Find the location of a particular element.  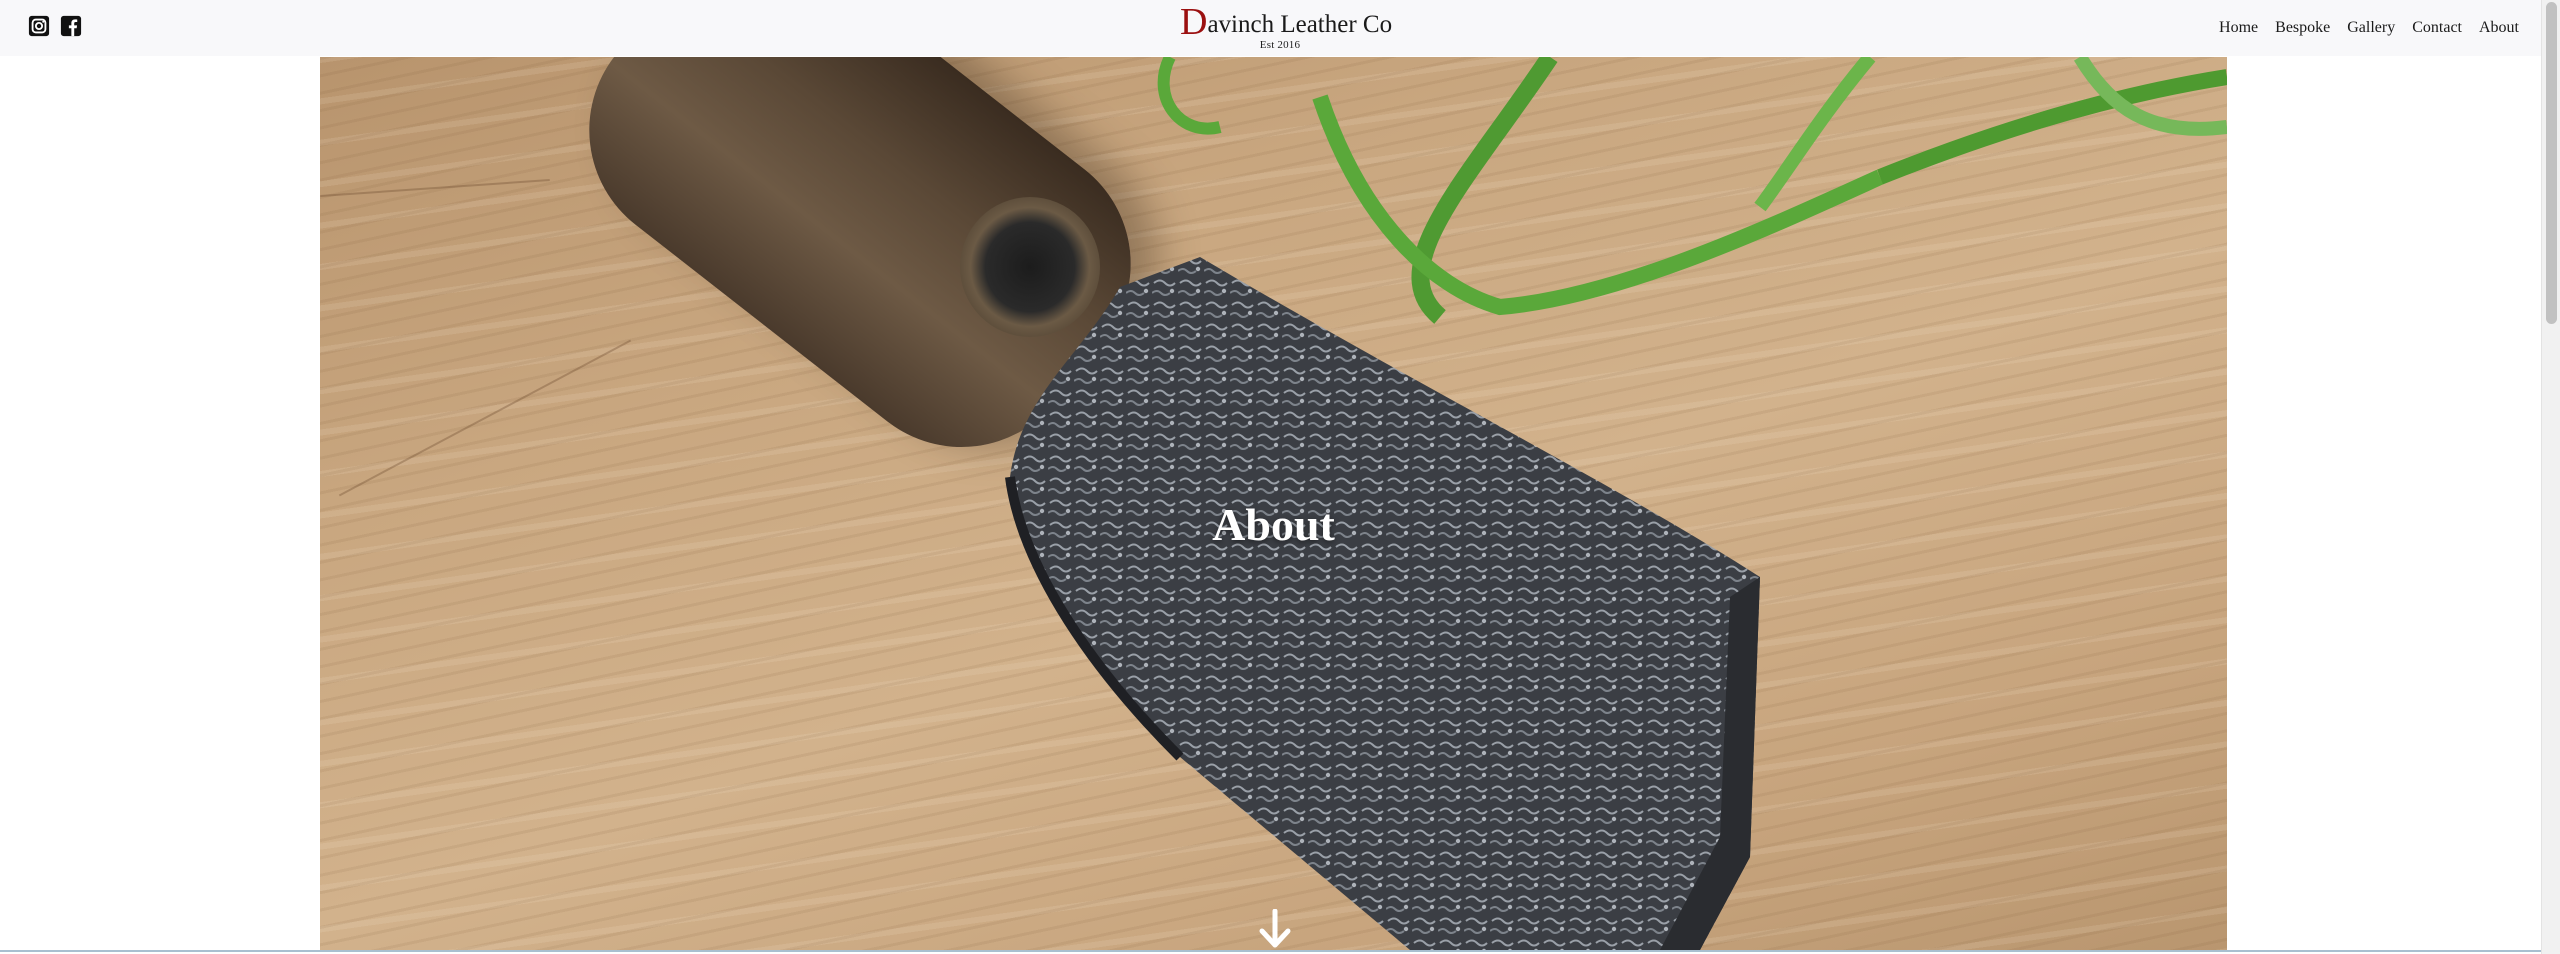

instagram-link is located at coordinates (39, 26).